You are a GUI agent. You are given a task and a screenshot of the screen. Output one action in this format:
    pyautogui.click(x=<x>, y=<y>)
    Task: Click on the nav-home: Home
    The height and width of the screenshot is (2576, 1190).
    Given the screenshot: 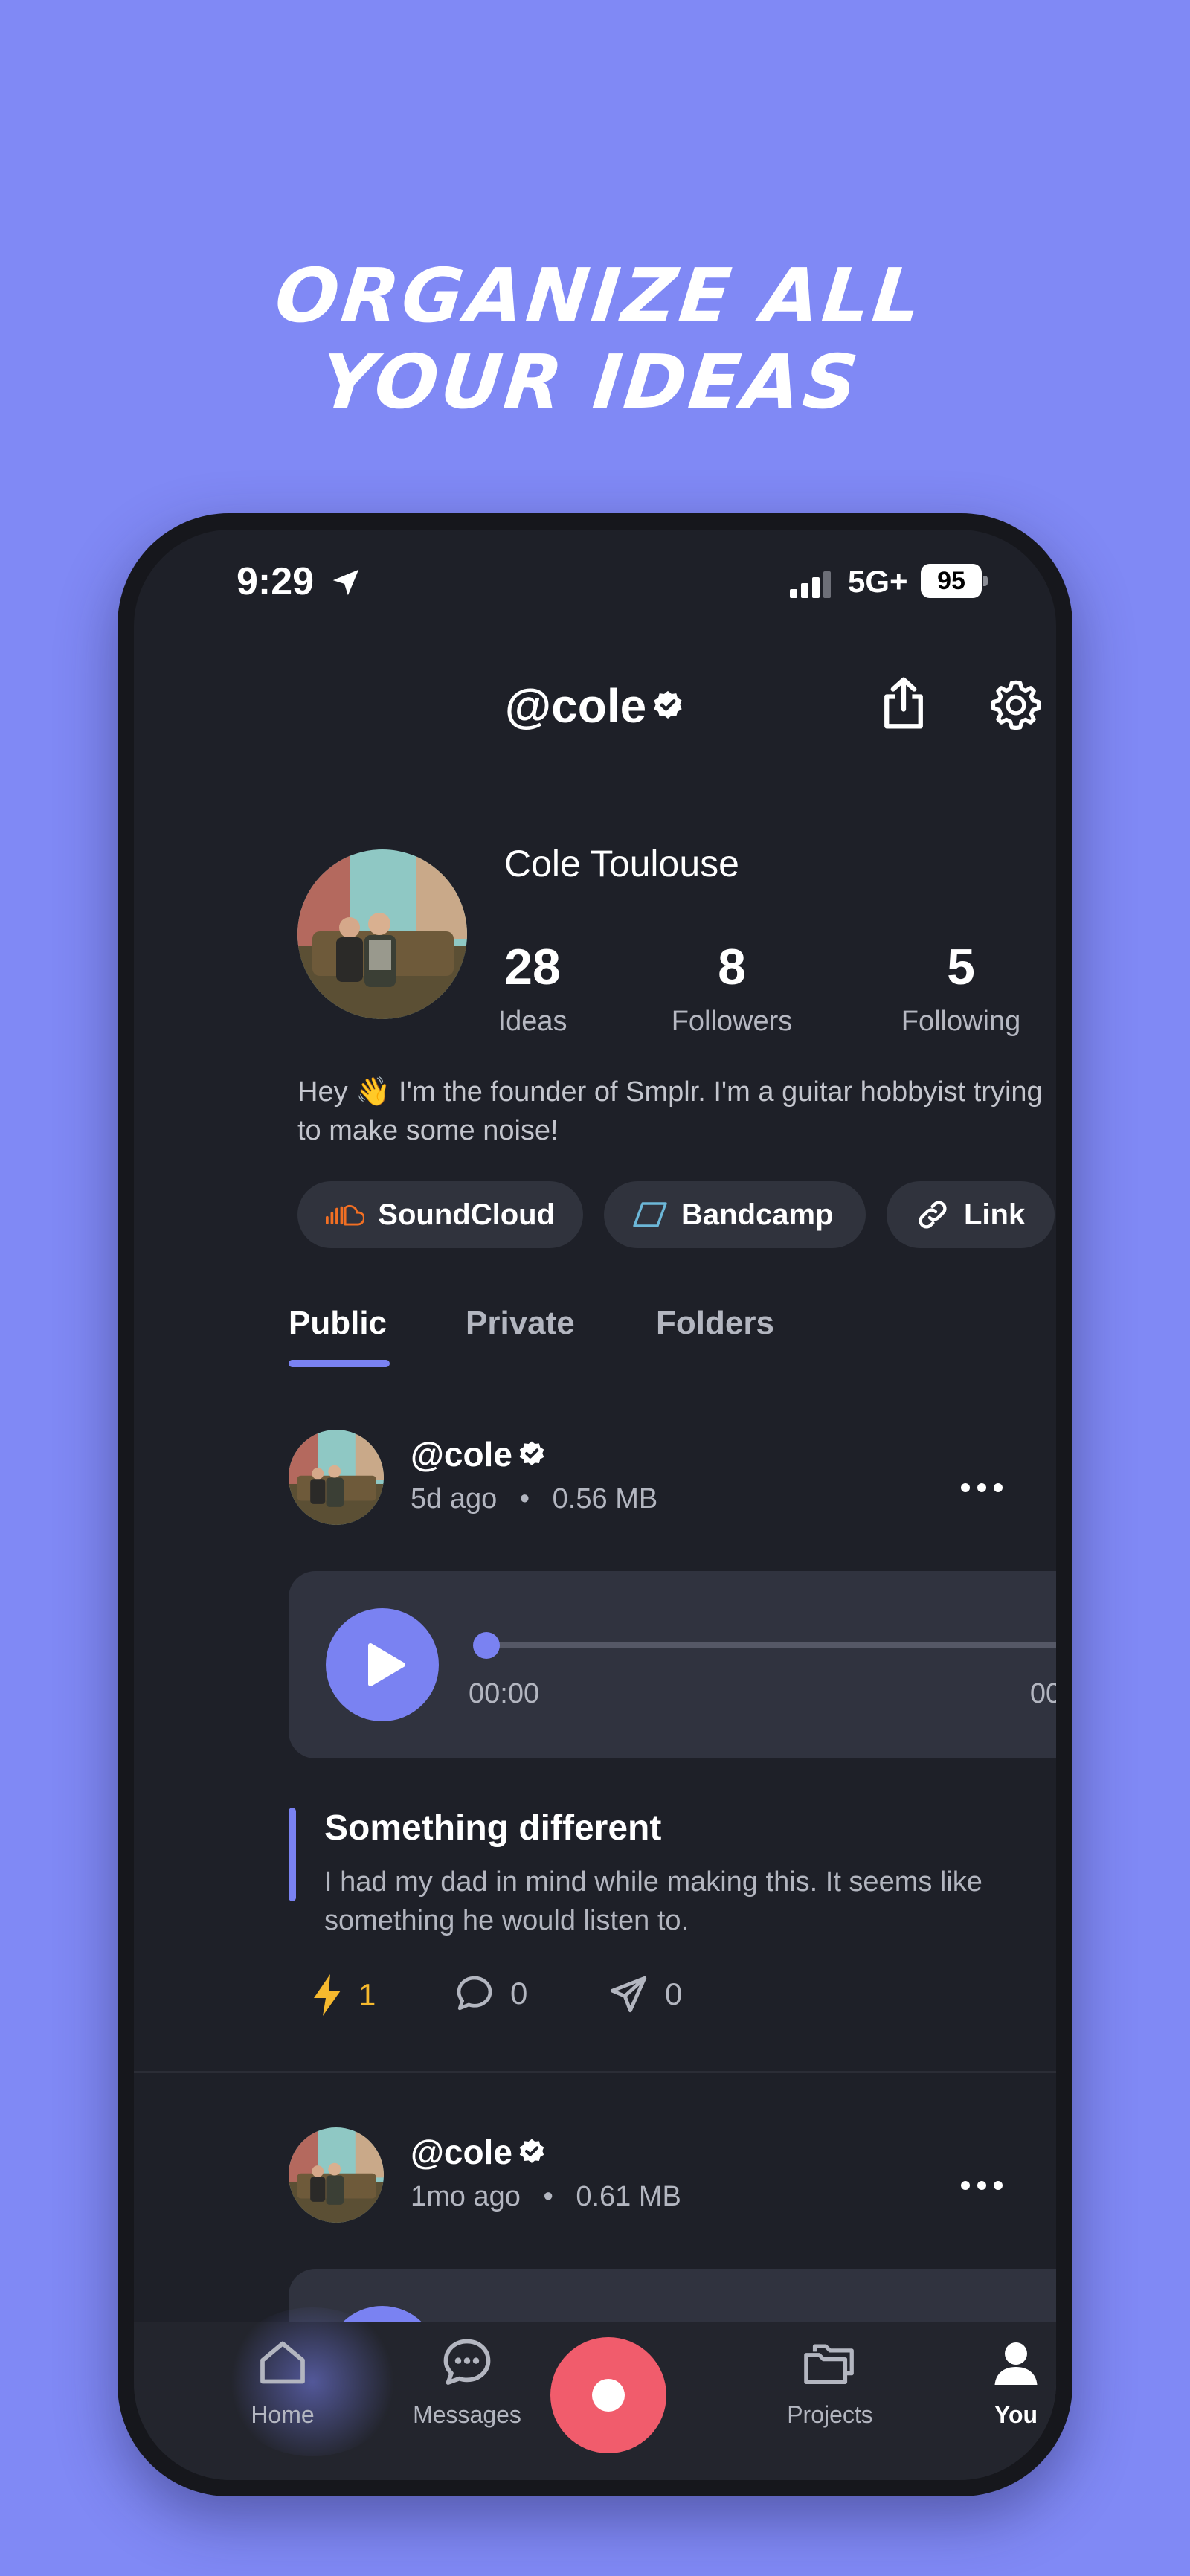 What is the action you would take?
    pyautogui.click(x=282, y=2382)
    